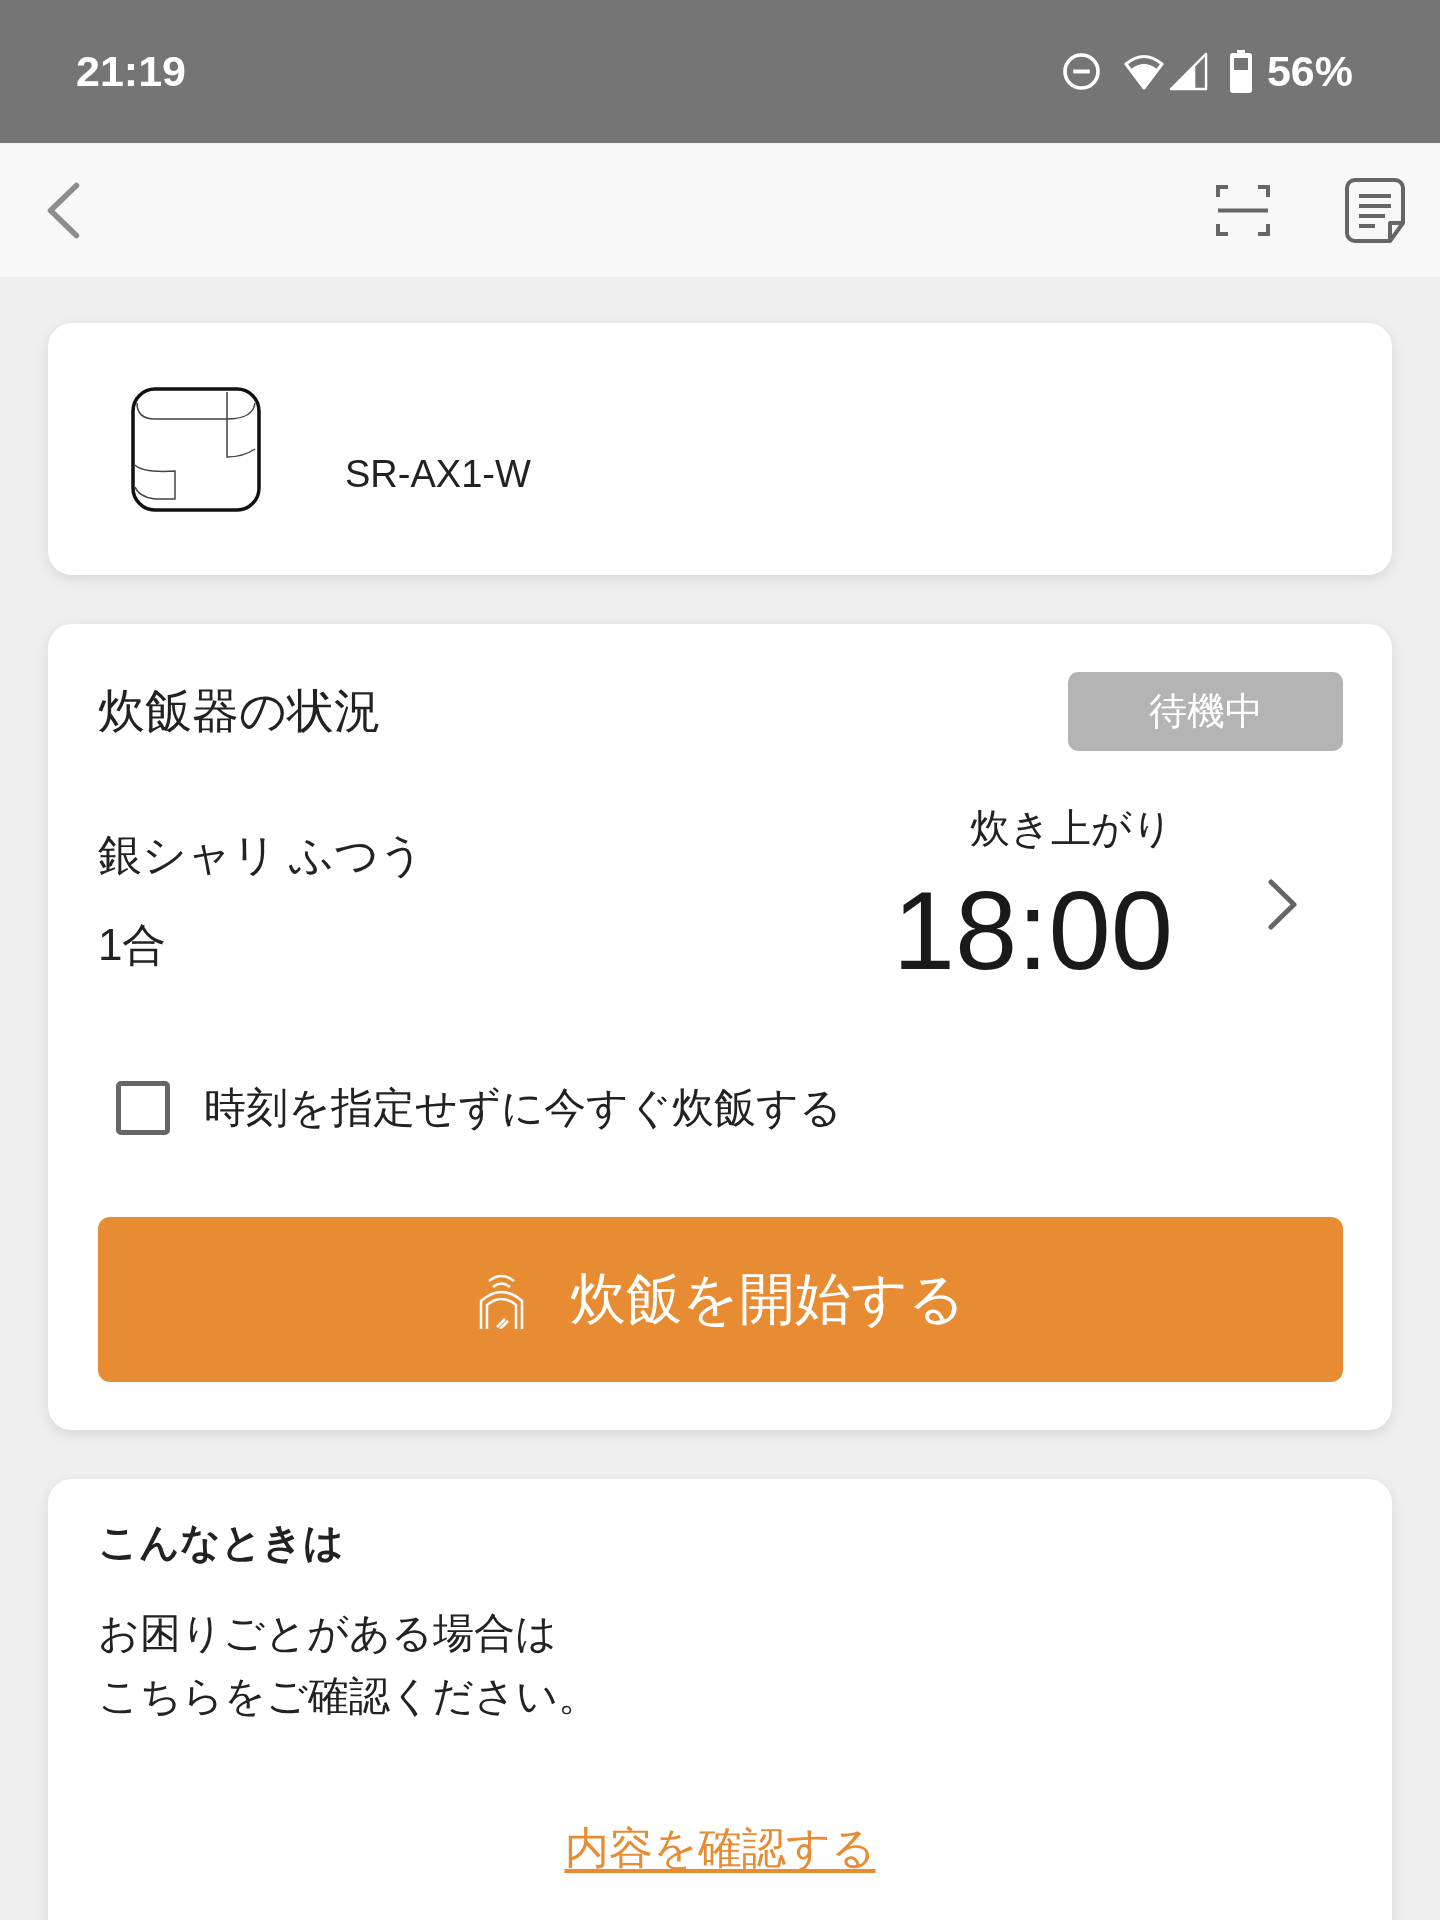  I want to click on scan-icon, so click(1243, 210).